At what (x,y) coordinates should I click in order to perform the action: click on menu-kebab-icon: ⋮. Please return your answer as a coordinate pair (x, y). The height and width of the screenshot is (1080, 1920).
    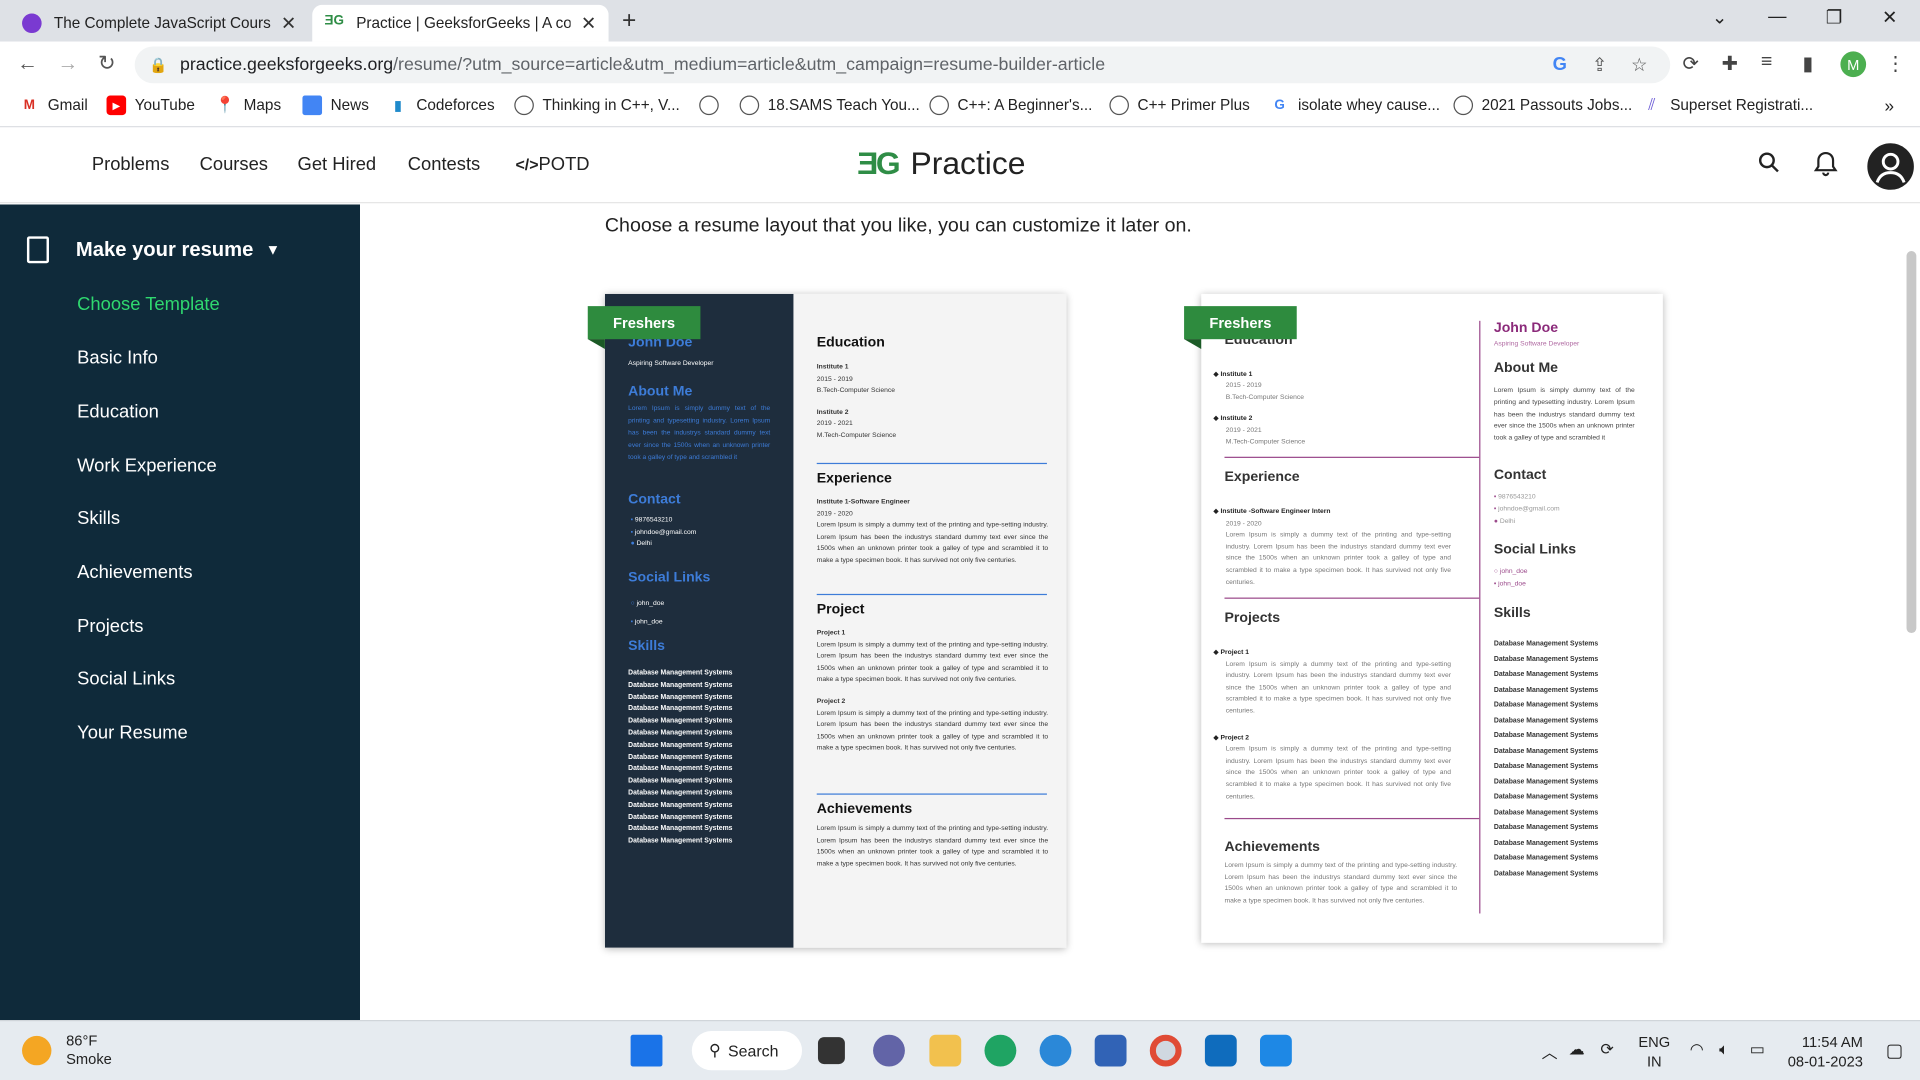
    Looking at the image, I should click on (1896, 63).